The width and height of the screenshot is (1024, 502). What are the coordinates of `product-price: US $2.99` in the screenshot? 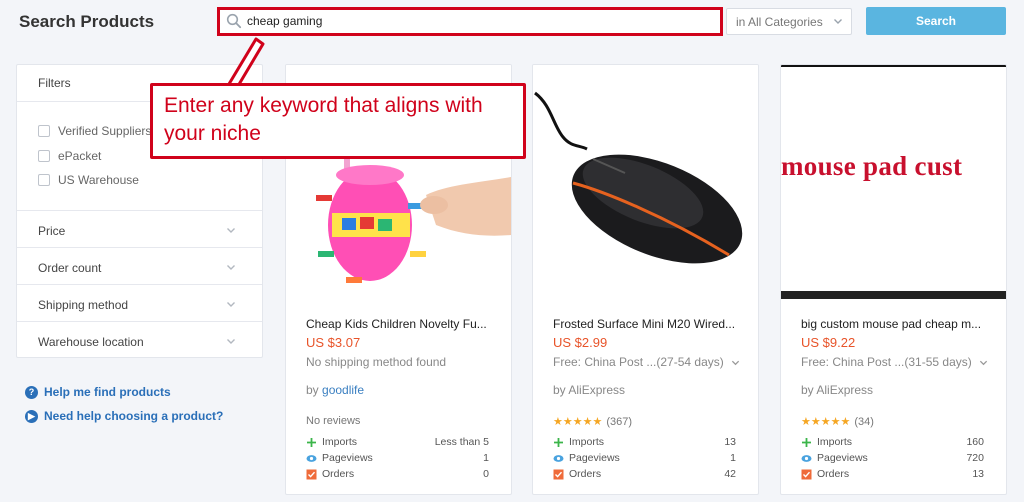 It's located at (580, 342).